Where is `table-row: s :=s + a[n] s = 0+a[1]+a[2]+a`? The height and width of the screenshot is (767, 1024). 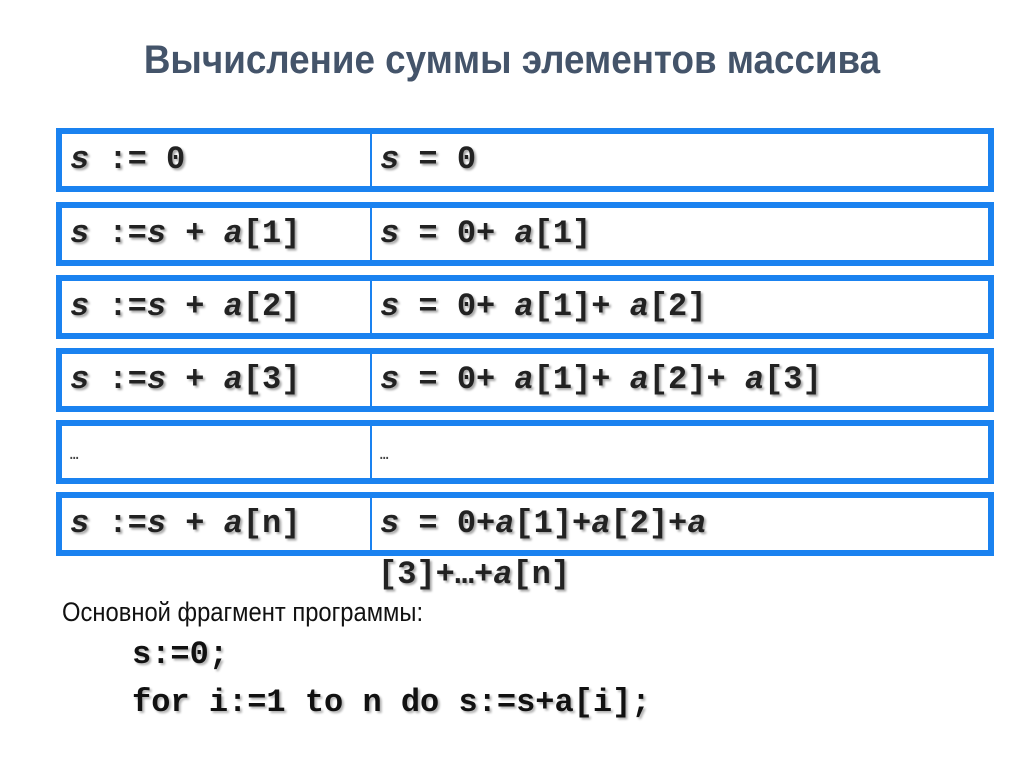
table-row: s :=s + a[n] s = 0+a[1]+a[2]+a is located at coordinates (525, 524).